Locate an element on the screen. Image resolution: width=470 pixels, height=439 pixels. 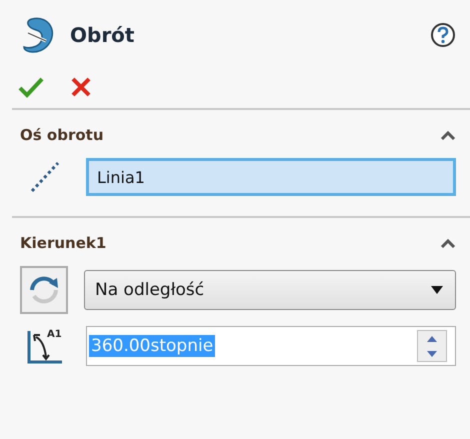
reverse-direction-button is located at coordinates (44, 290).